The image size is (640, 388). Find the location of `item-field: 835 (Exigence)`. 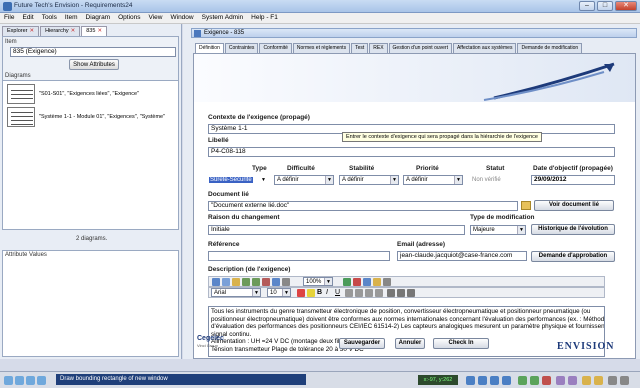

item-field: 835 (Exigence) is located at coordinates (93, 52).